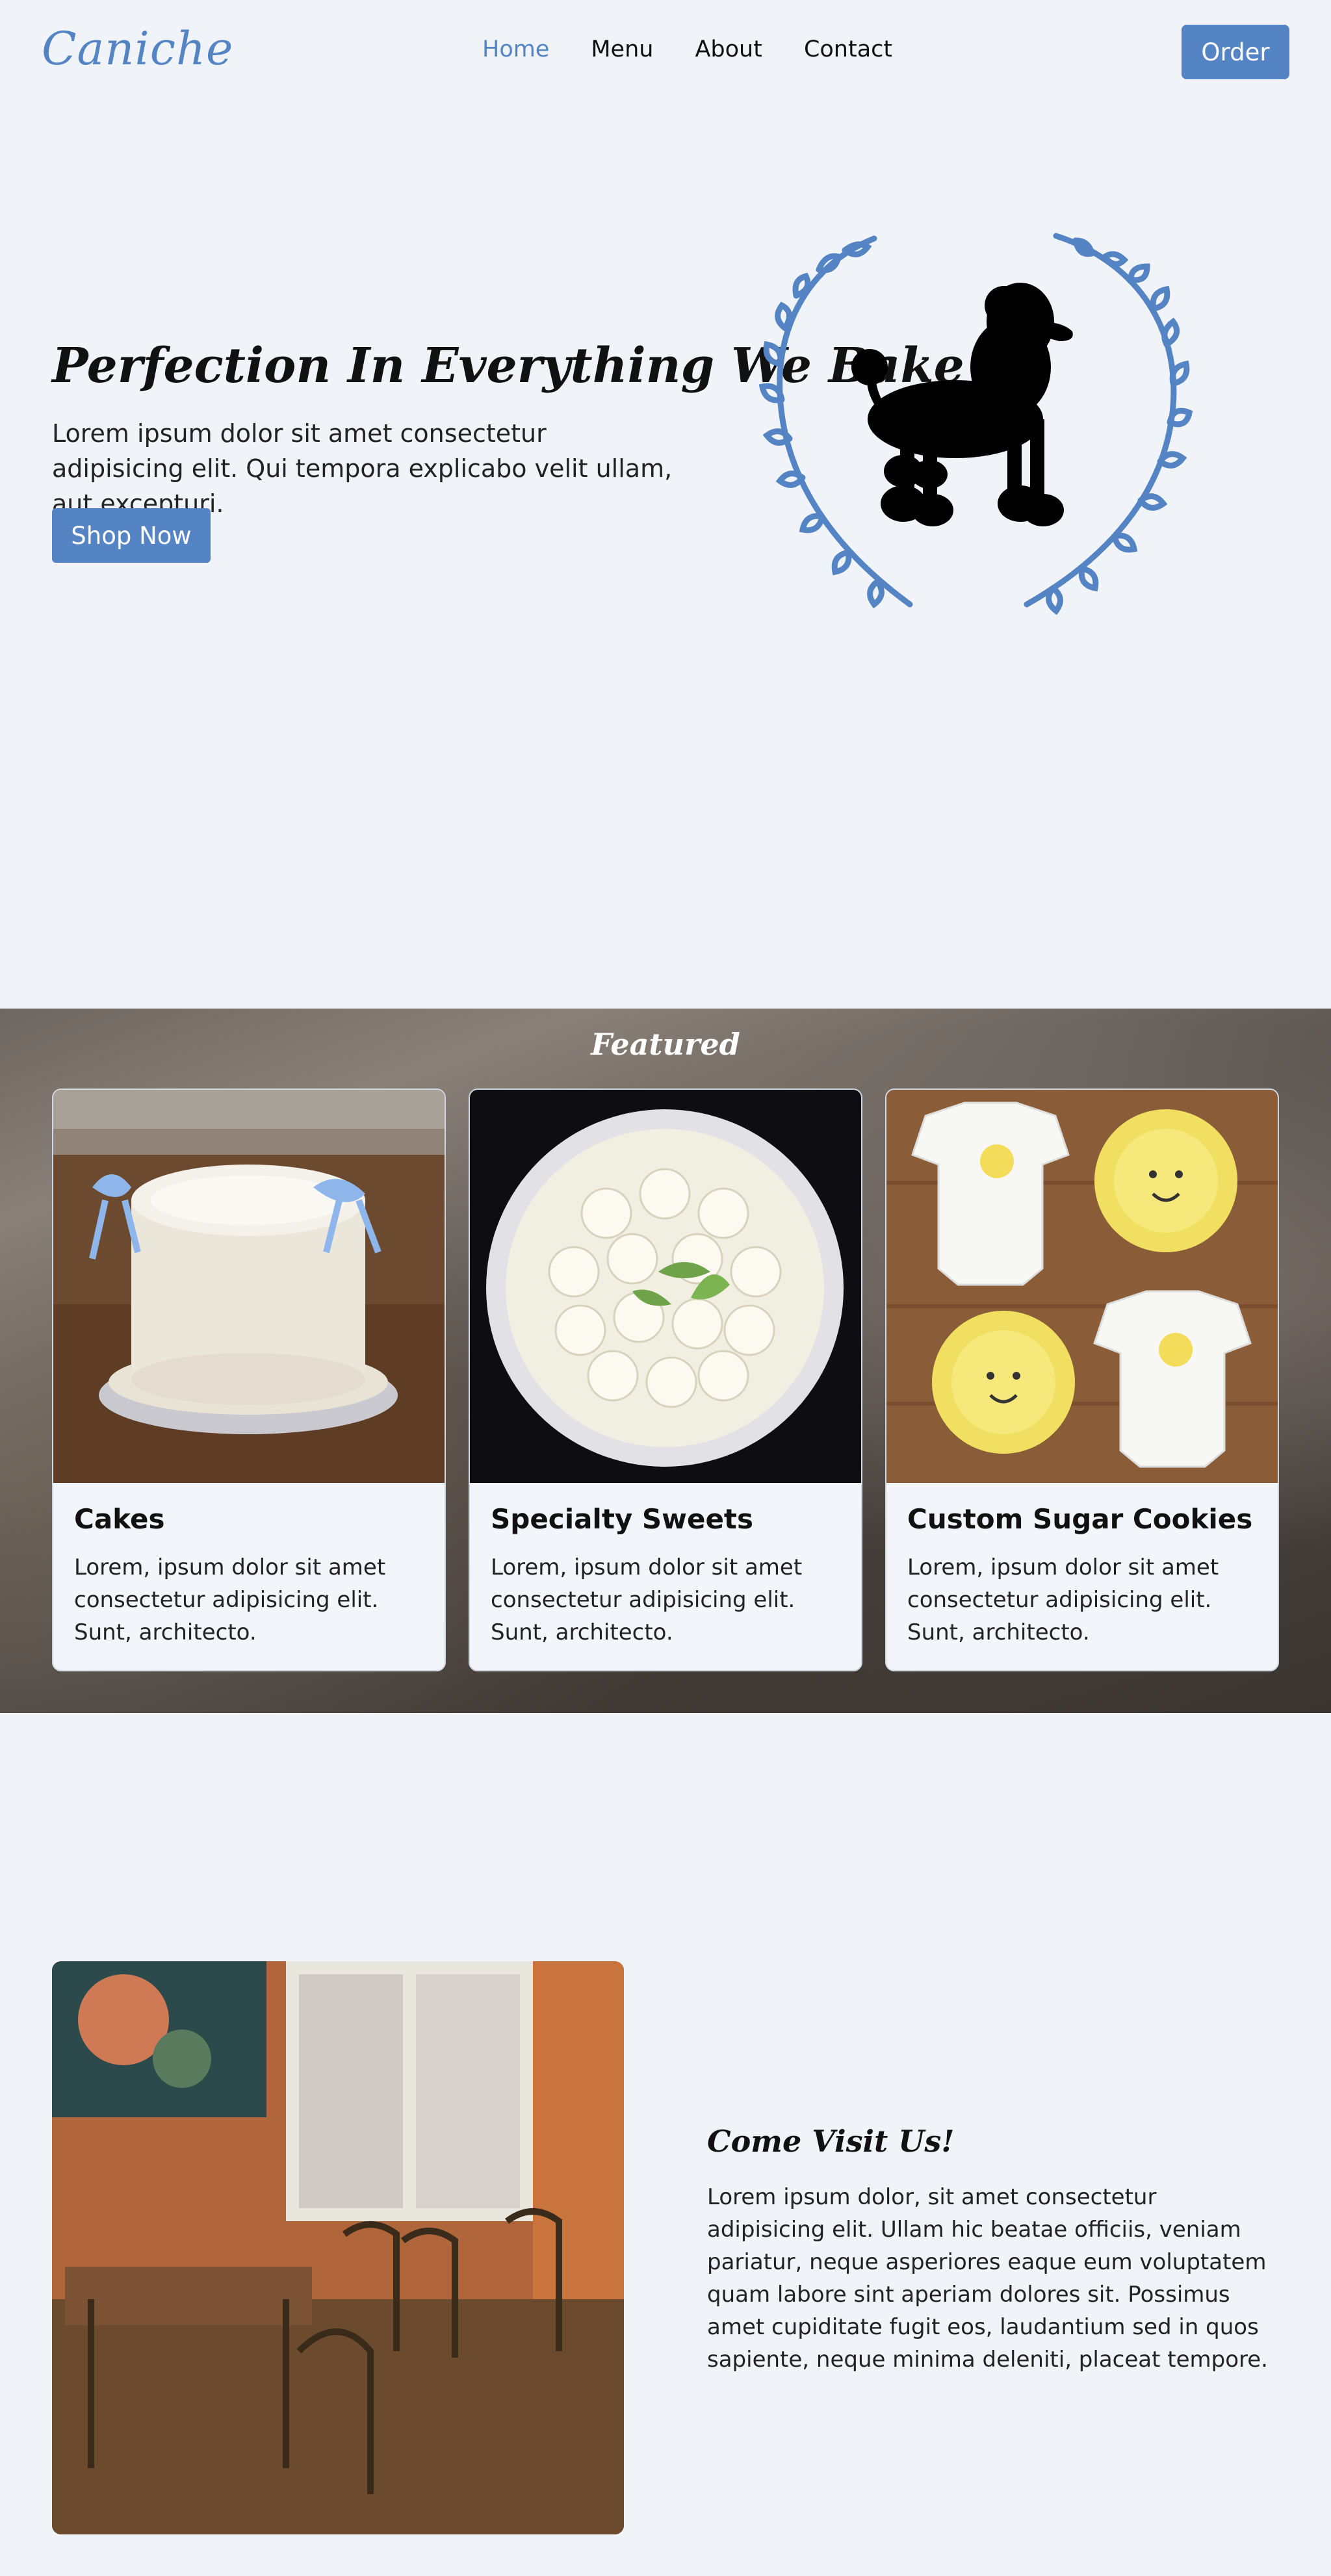  I want to click on poodle-silhouette-icon, so click(962, 405).